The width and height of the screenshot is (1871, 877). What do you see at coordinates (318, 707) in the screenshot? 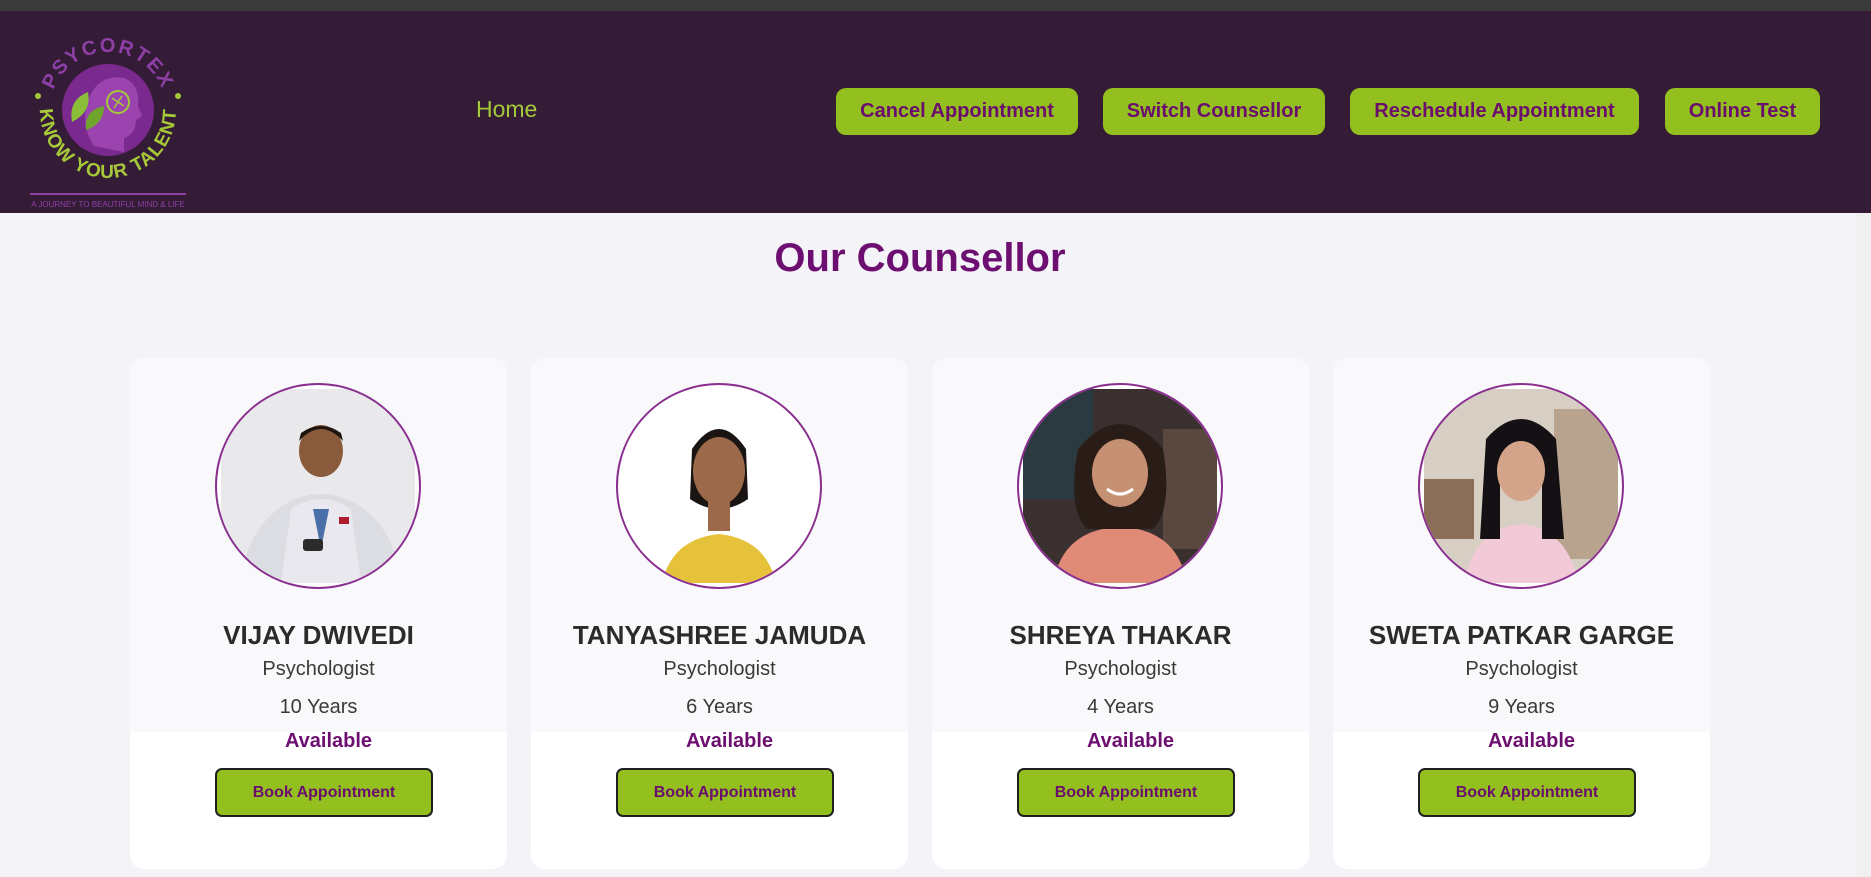
I see `counsellor-experience: 10 Years` at bounding box center [318, 707].